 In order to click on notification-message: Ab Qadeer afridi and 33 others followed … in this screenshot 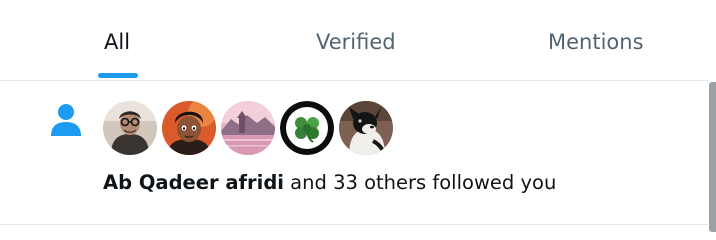, I will do `click(329, 183)`.